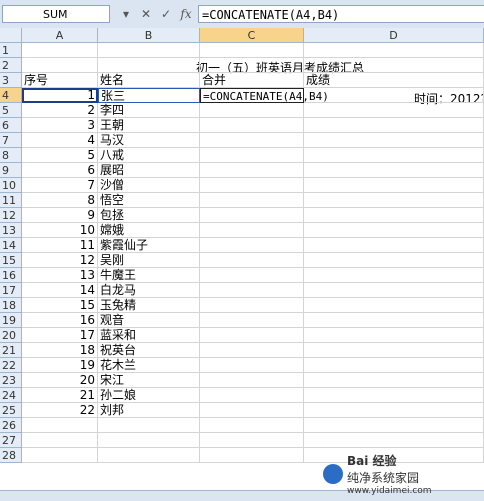 Image resolution: width=484 pixels, height=501 pixels. I want to click on row-header: 18, so click(11, 305).